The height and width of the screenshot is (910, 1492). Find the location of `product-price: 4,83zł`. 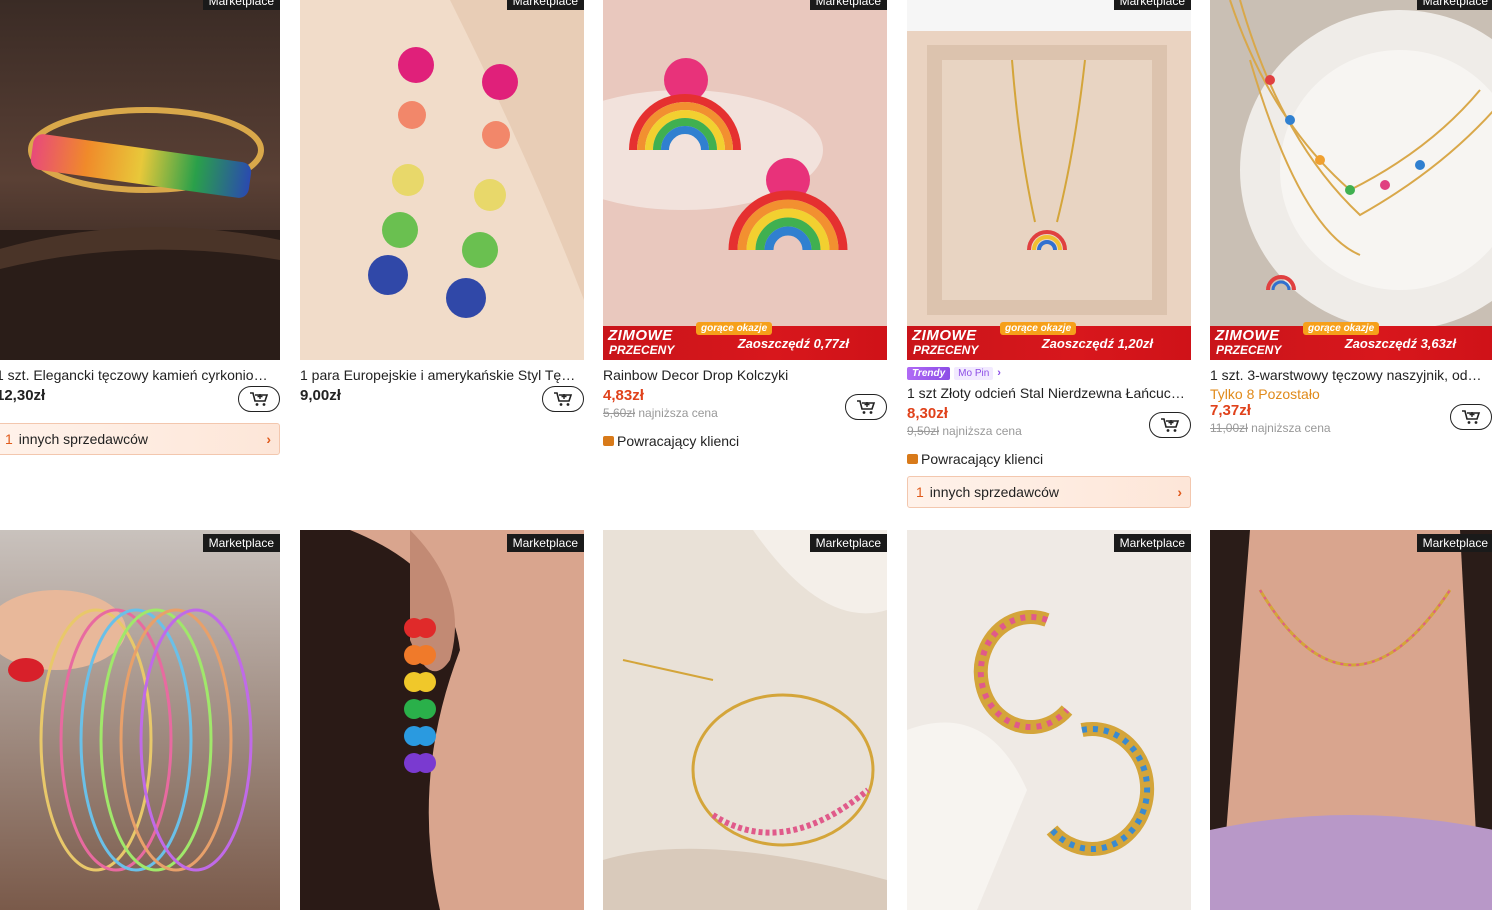

product-price: 4,83zł is located at coordinates (623, 395).